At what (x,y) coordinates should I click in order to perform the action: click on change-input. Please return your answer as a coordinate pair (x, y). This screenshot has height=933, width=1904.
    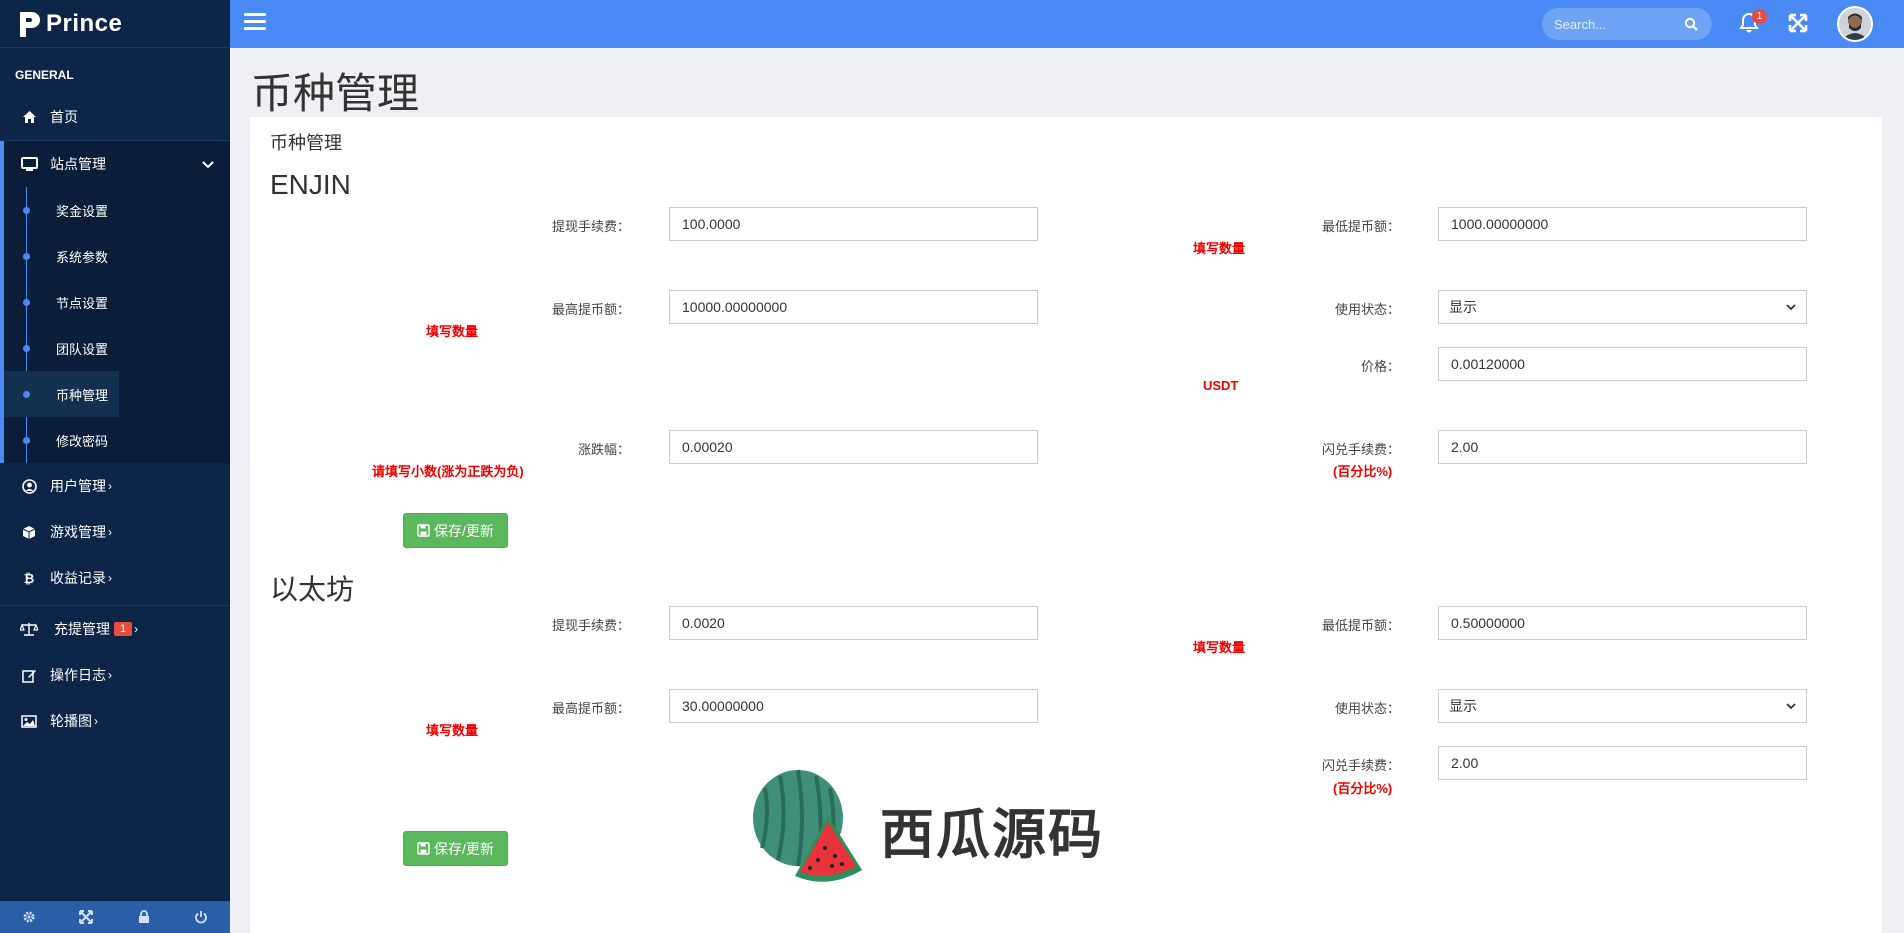
    Looking at the image, I should click on (853, 447).